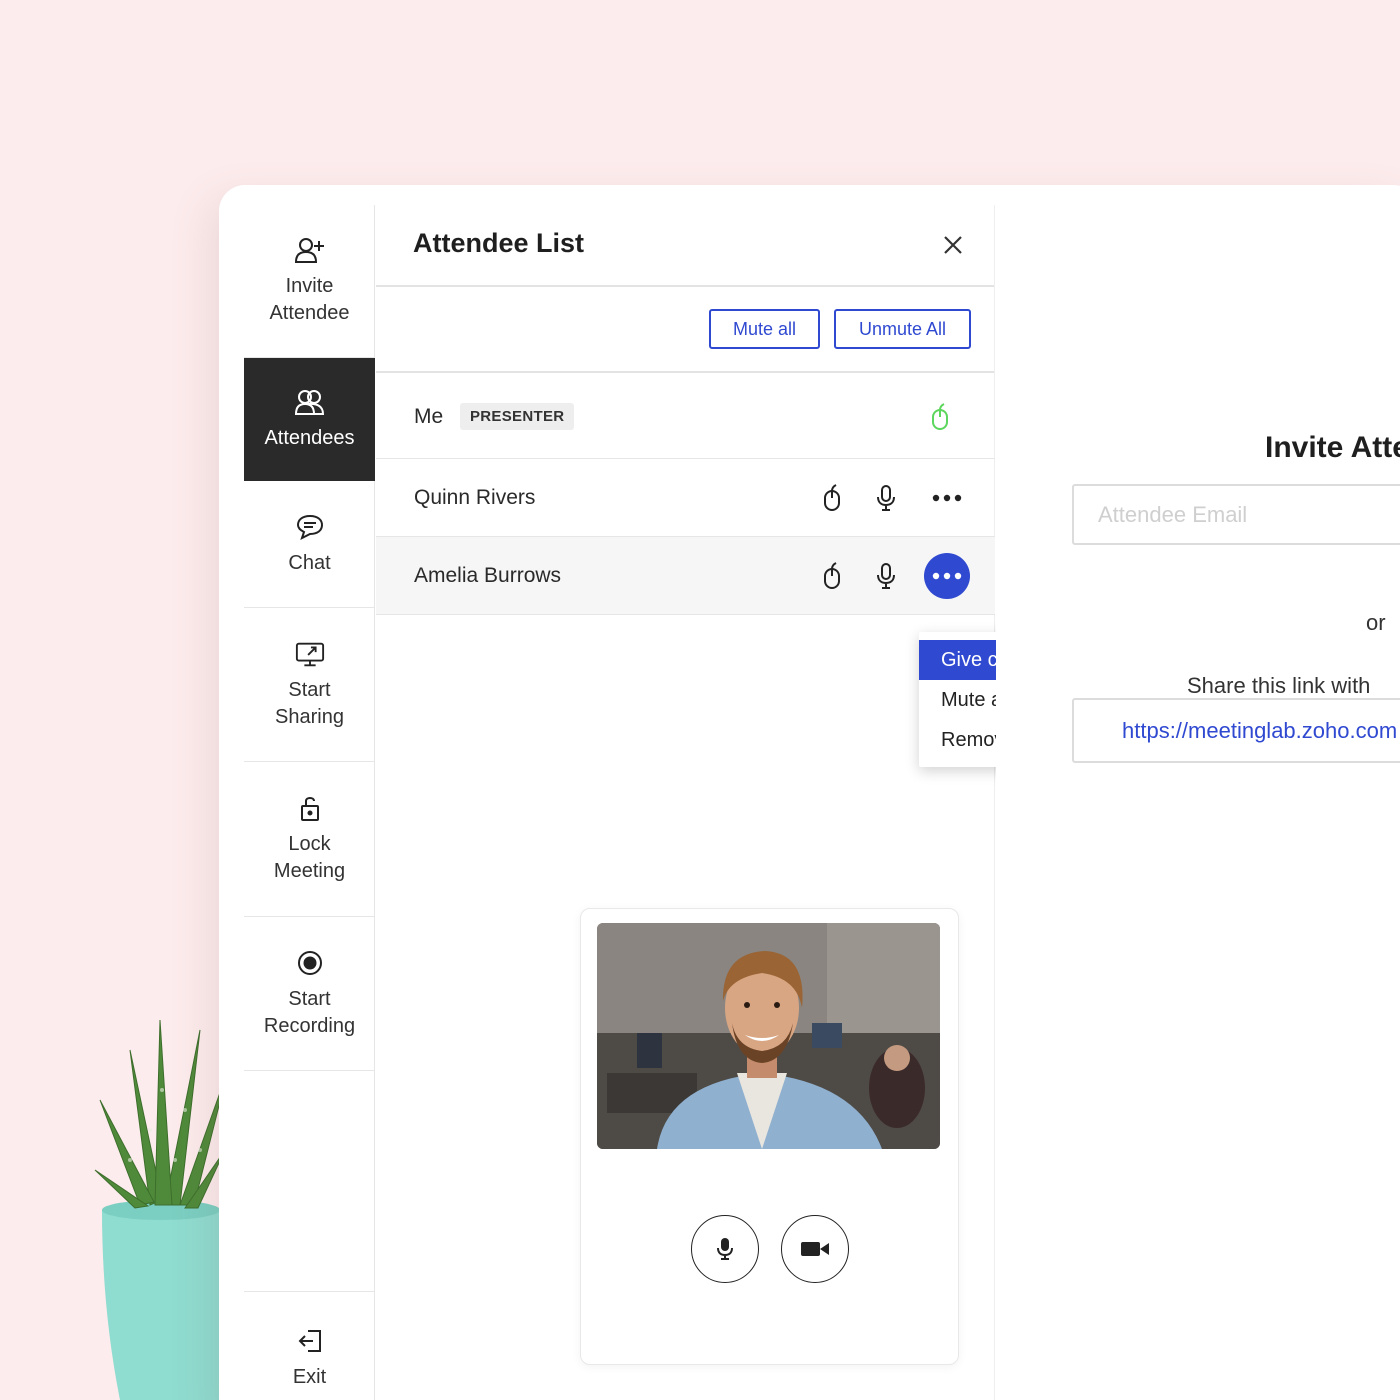  I want to click on video-preview-card, so click(769, 1136).